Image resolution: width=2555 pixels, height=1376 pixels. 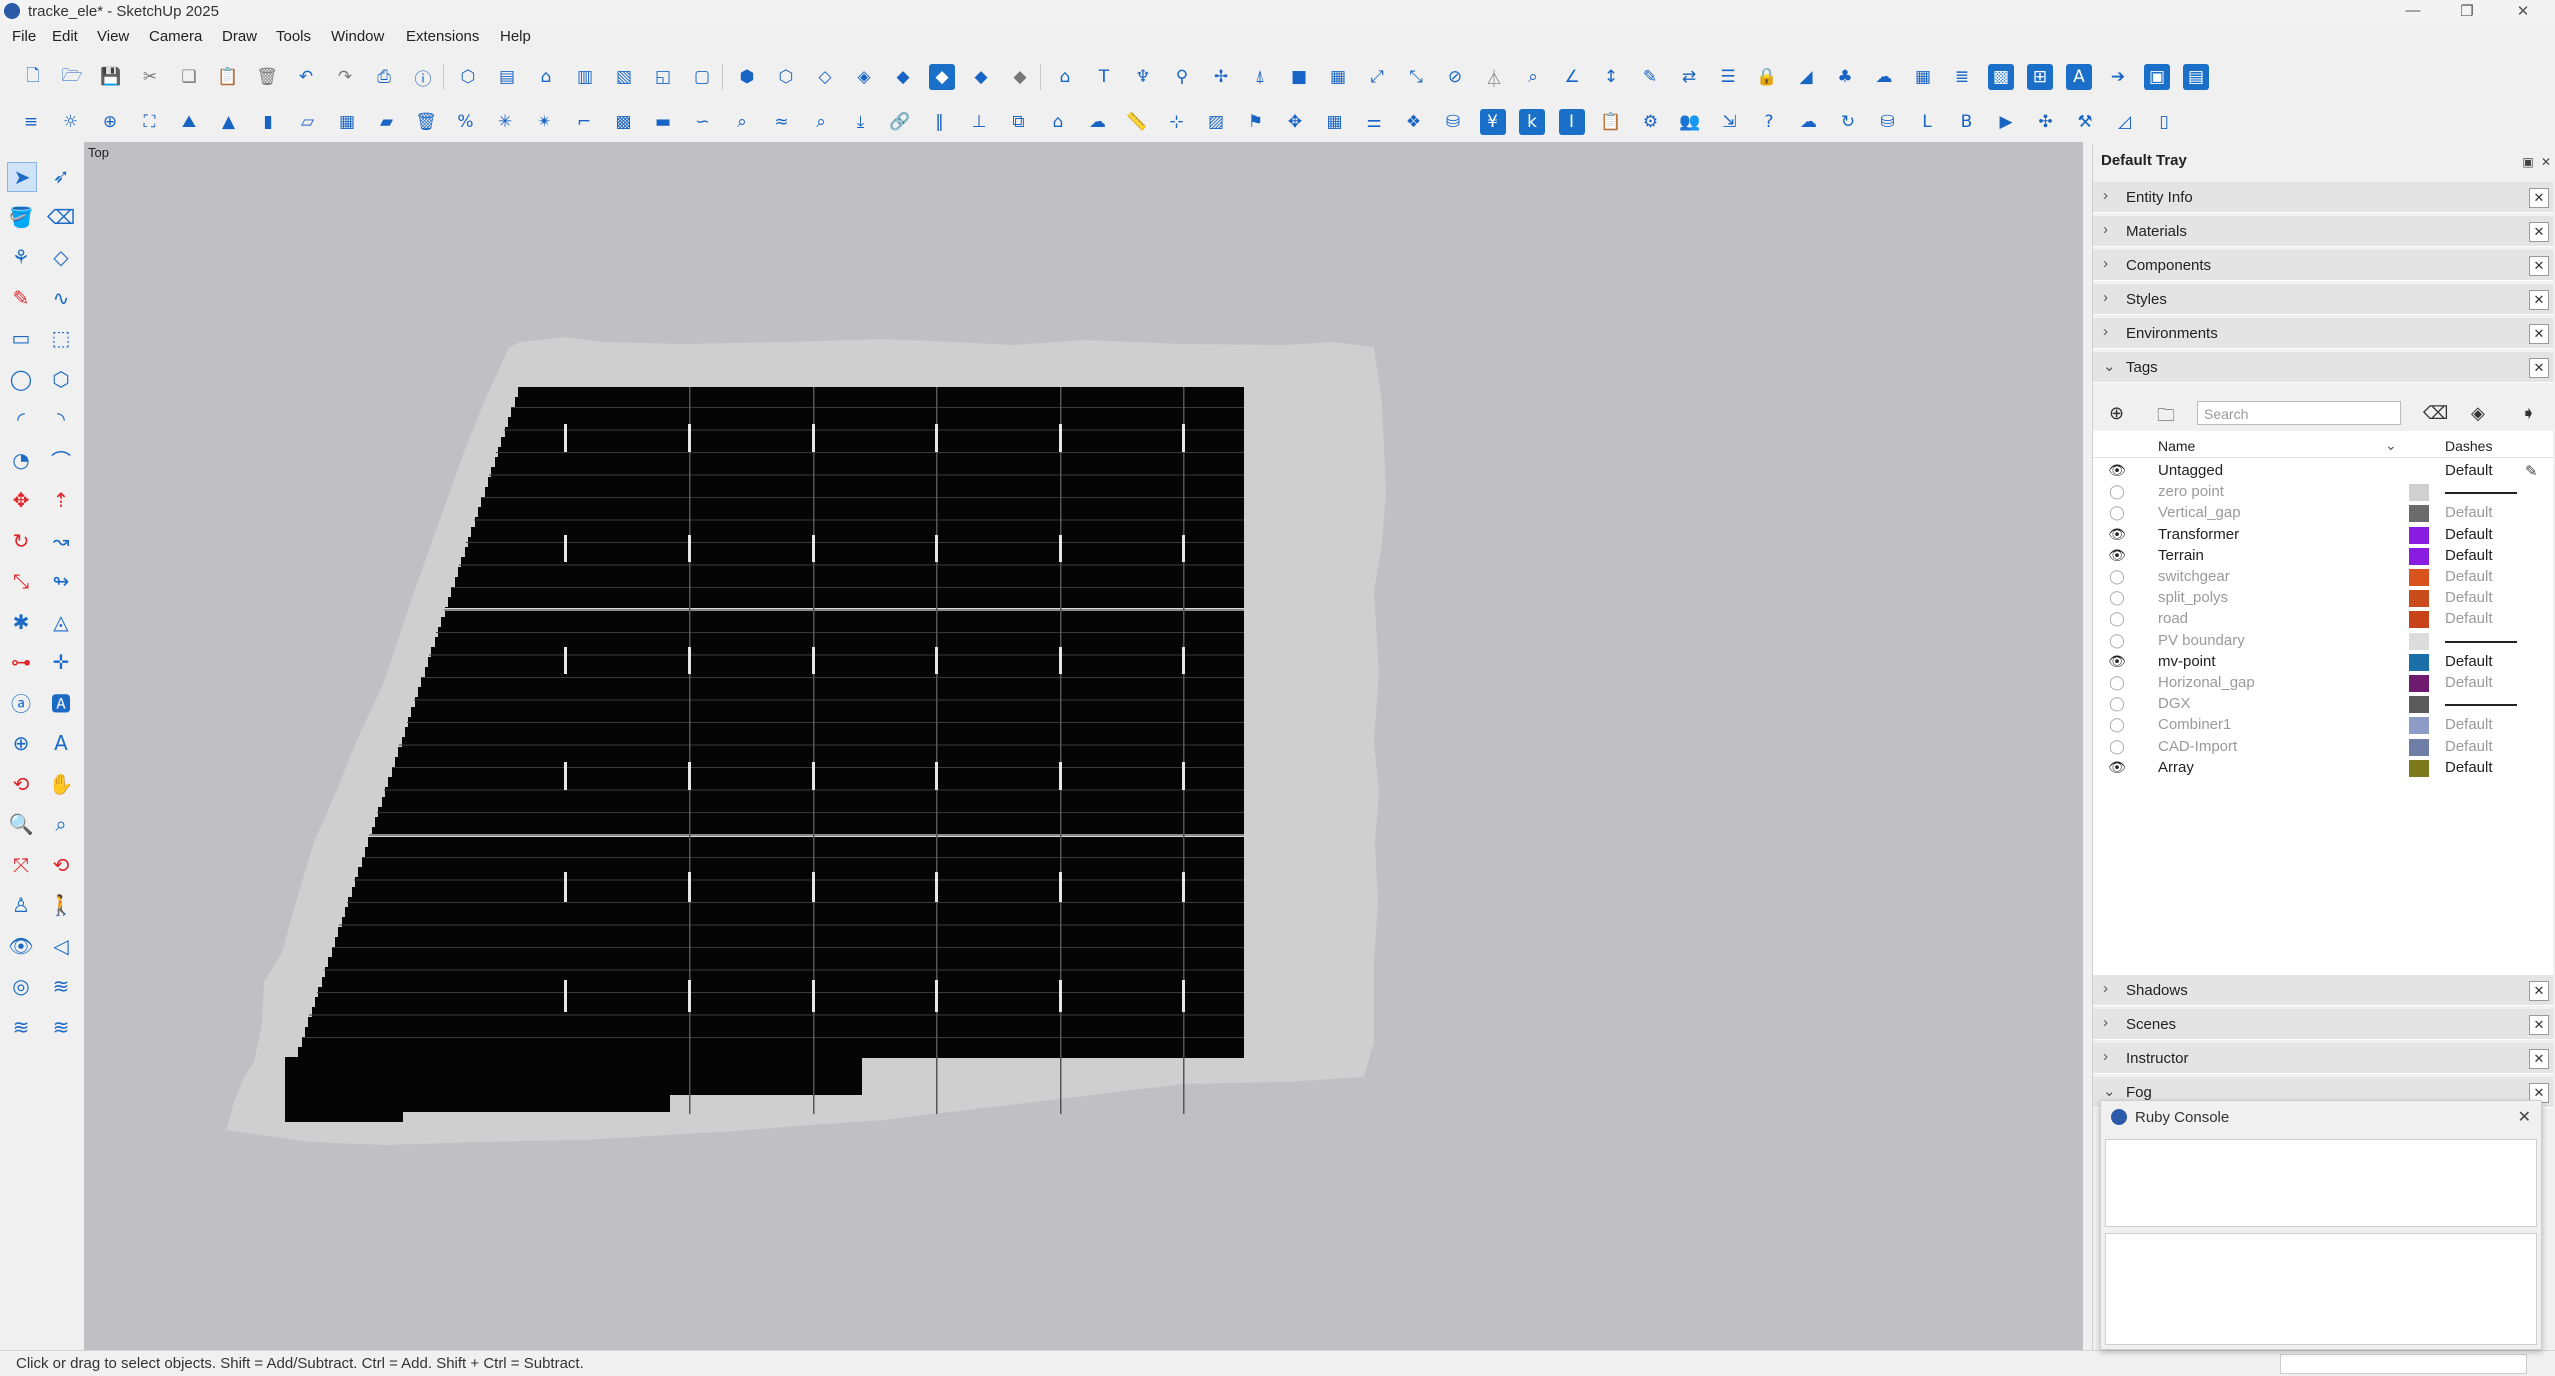 What do you see at coordinates (1571, 122) in the screenshot?
I see `irr-icon: I` at bounding box center [1571, 122].